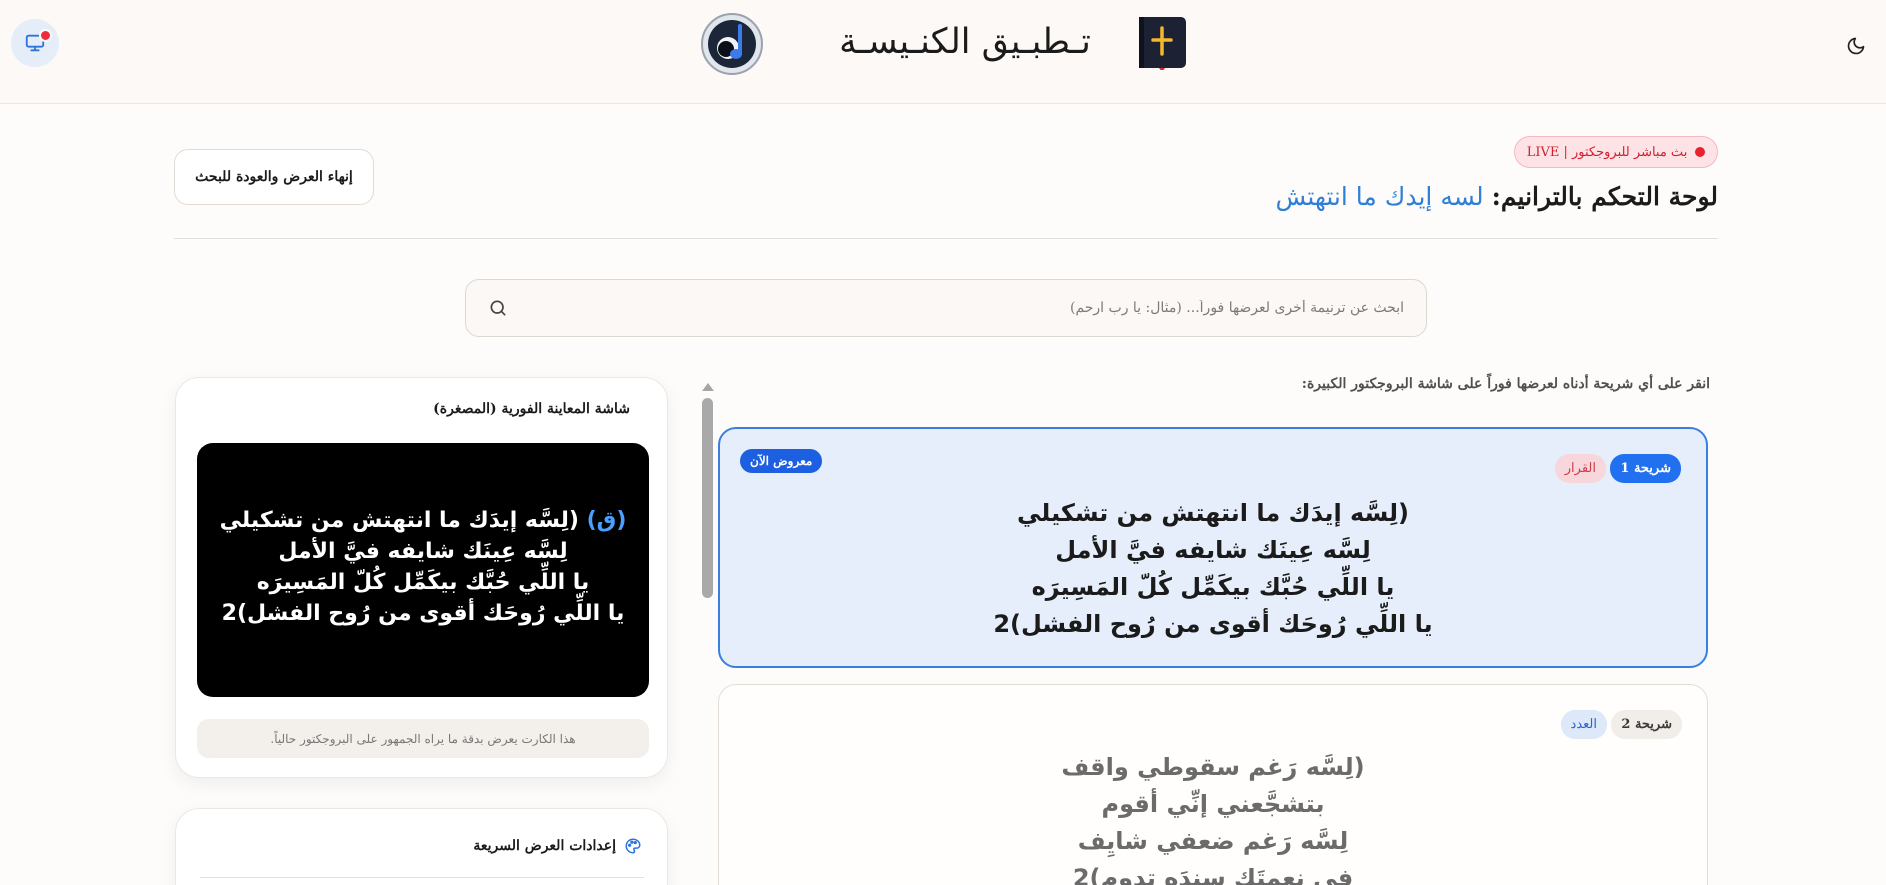 The width and height of the screenshot is (1886, 885). I want to click on preview-chorus-prefix: (ق), so click(606, 520).